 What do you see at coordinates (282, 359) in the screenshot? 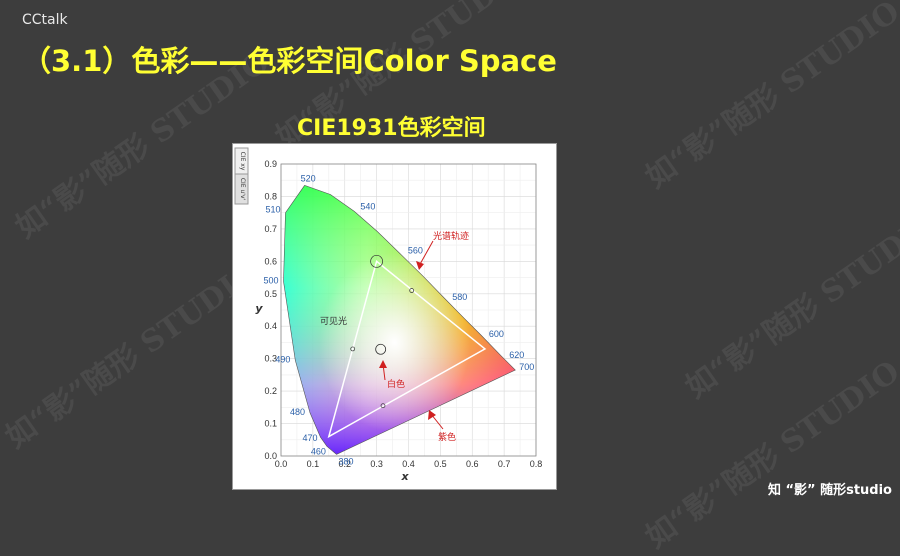
I see `wavelength-label: 490` at bounding box center [282, 359].